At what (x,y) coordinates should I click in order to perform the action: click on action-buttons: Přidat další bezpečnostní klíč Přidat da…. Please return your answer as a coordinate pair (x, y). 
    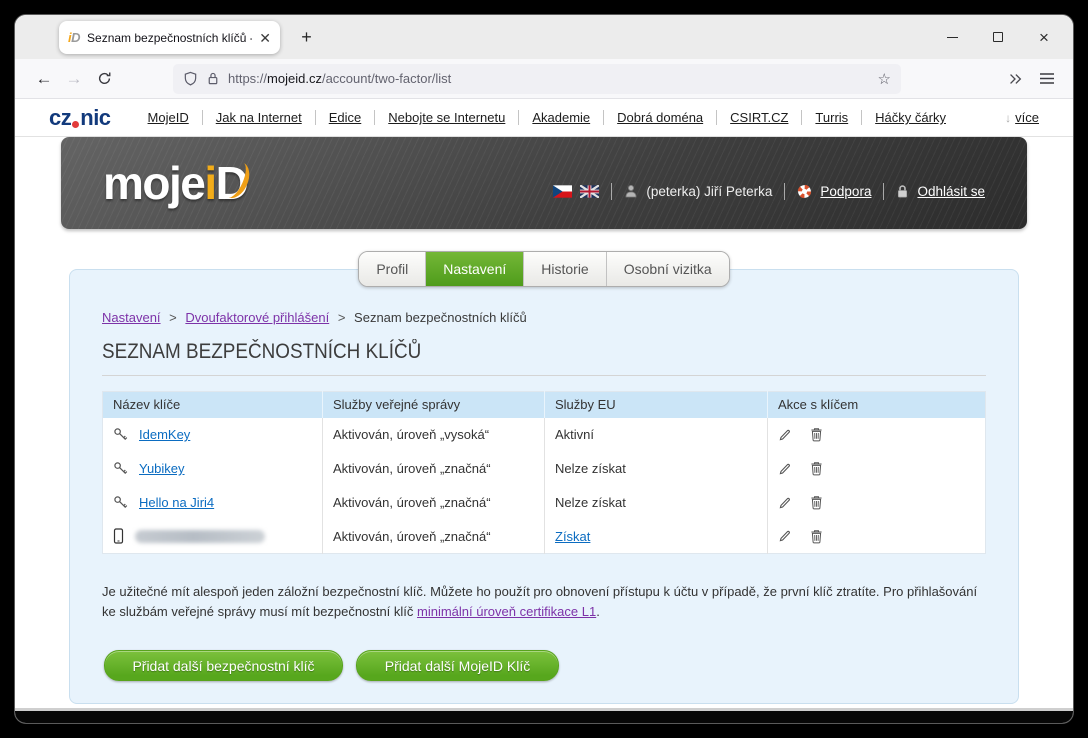
    Looking at the image, I should click on (545, 665).